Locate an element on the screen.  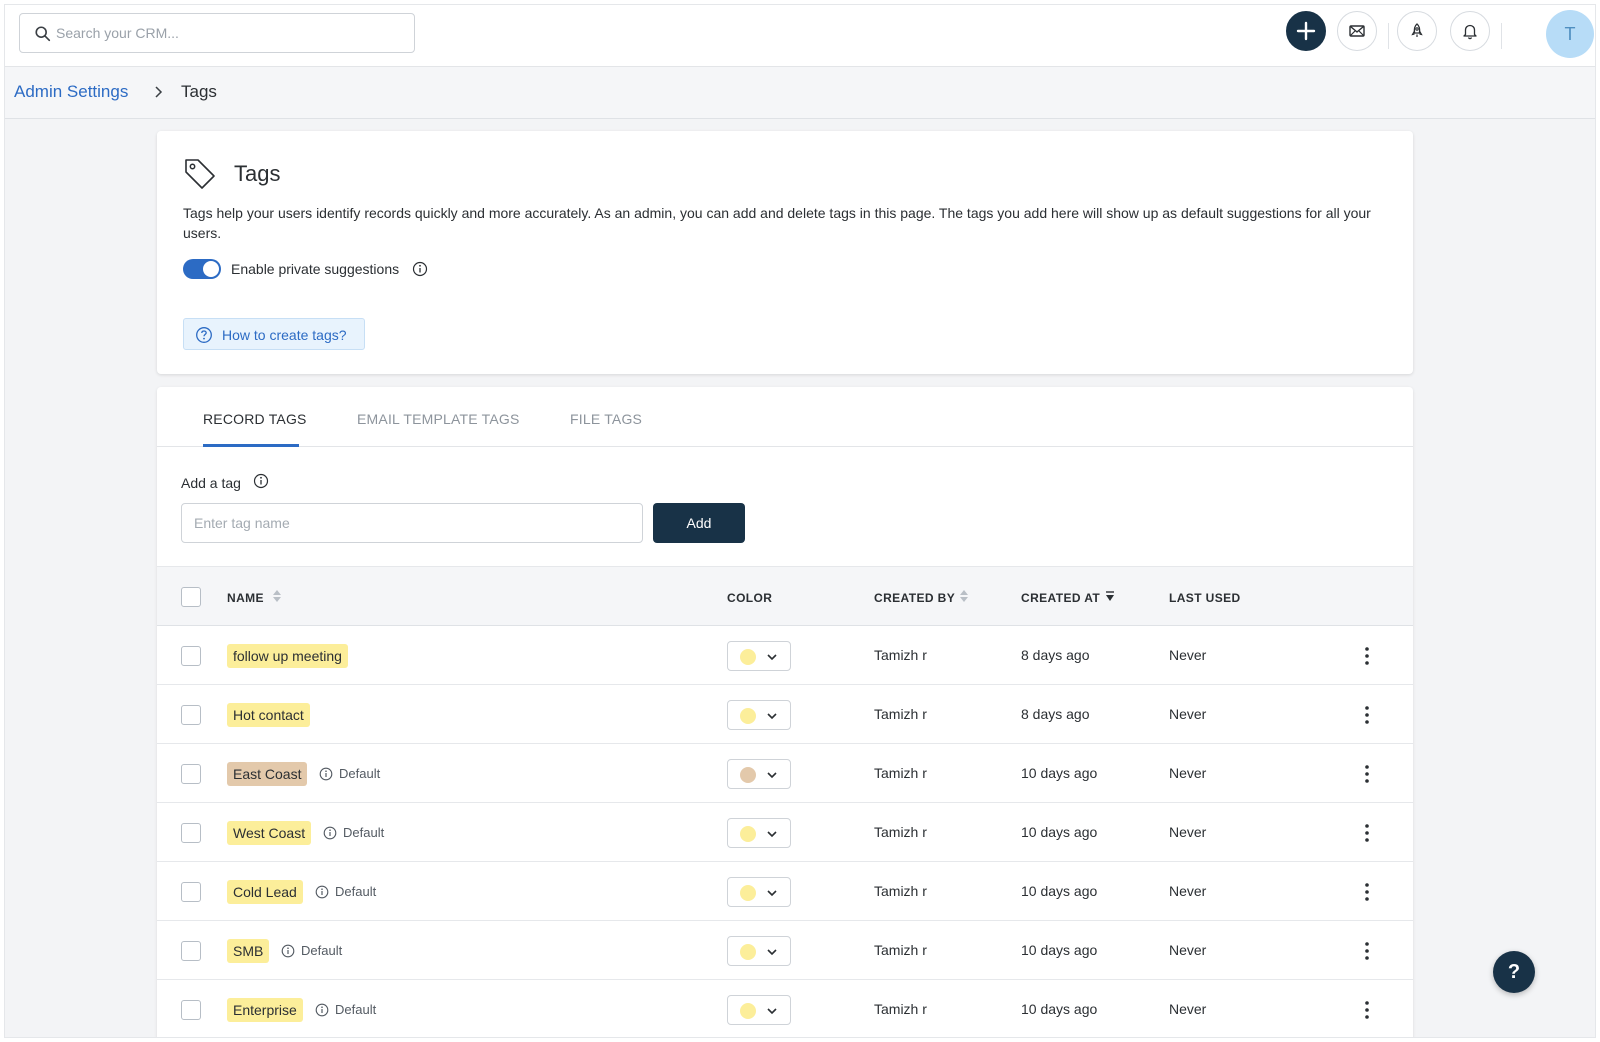
tag-pill: West Coast is located at coordinates (269, 833).